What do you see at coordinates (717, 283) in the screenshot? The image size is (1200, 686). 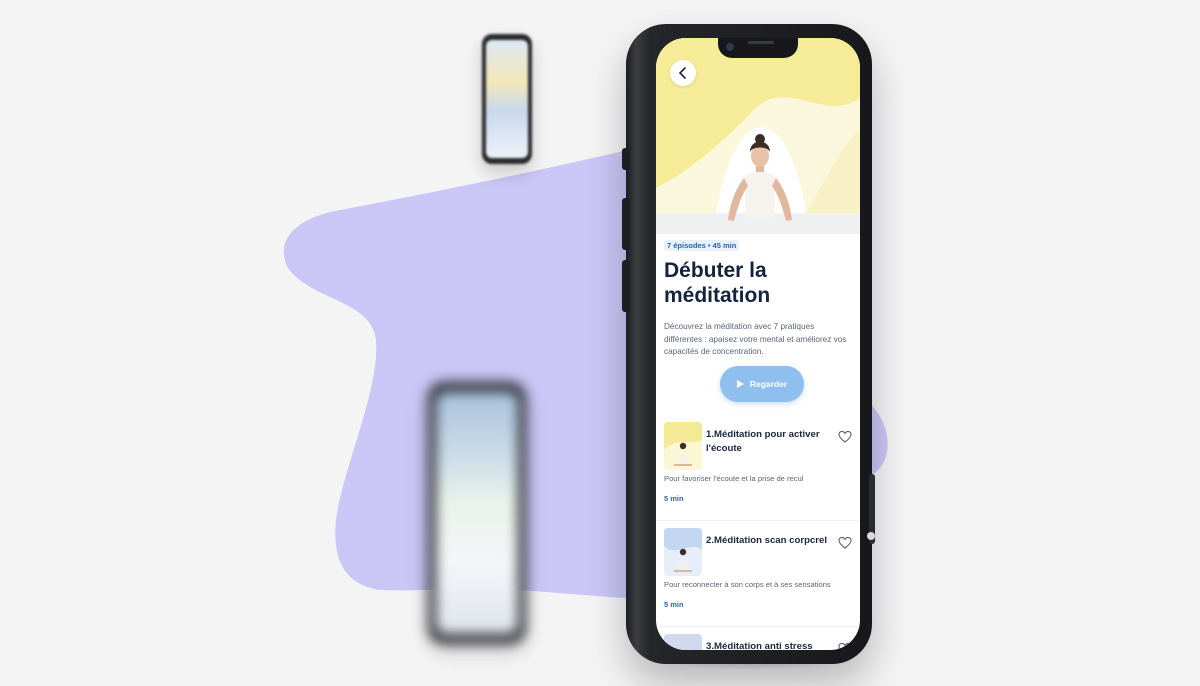 I see `page-title: Débuter la méditation` at bounding box center [717, 283].